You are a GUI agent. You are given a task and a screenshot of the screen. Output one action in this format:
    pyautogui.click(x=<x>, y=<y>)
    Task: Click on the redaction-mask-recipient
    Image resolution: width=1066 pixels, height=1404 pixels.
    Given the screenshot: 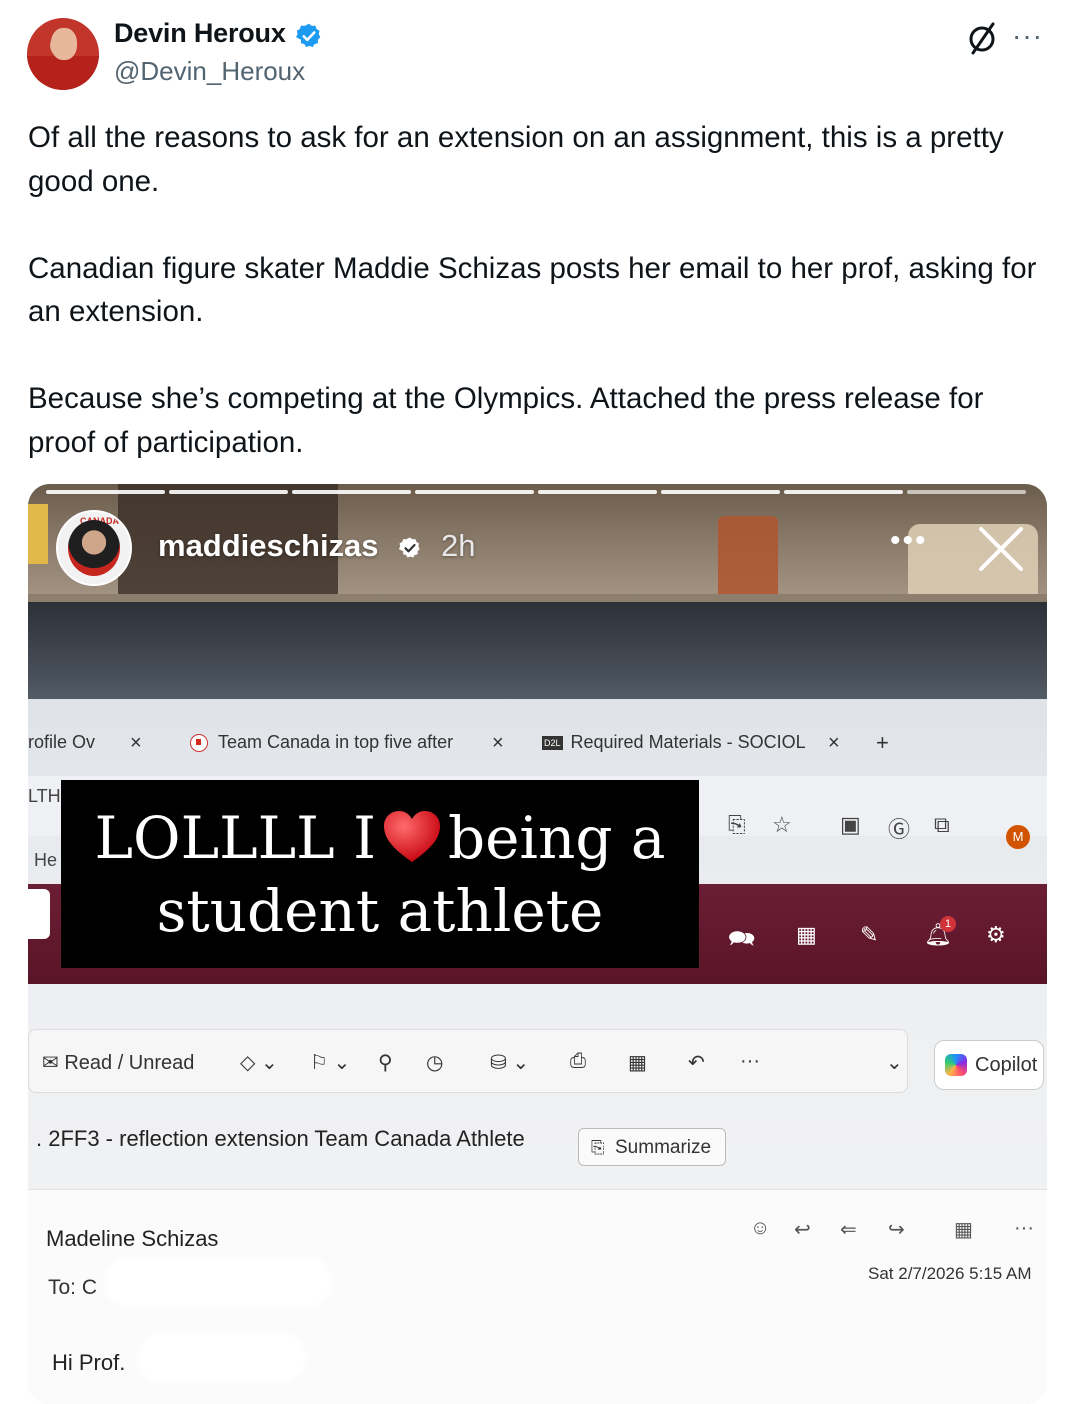 What is the action you would take?
    pyautogui.click(x=218, y=1282)
    